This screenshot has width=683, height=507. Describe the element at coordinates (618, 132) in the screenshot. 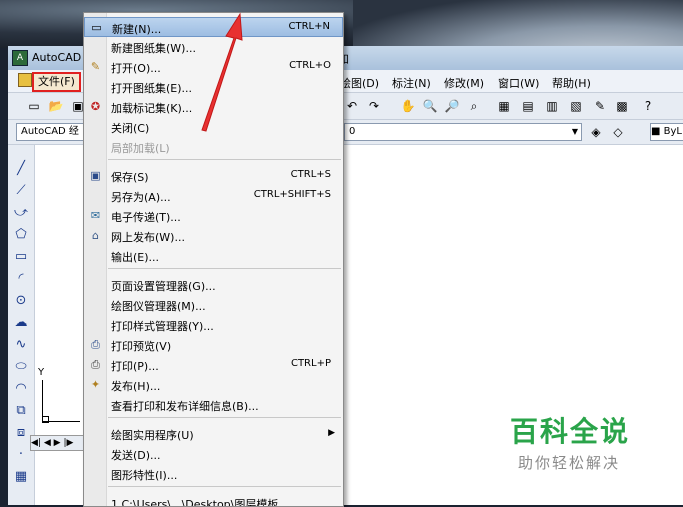

I see `layer-previous-icon: ◇` at that location.